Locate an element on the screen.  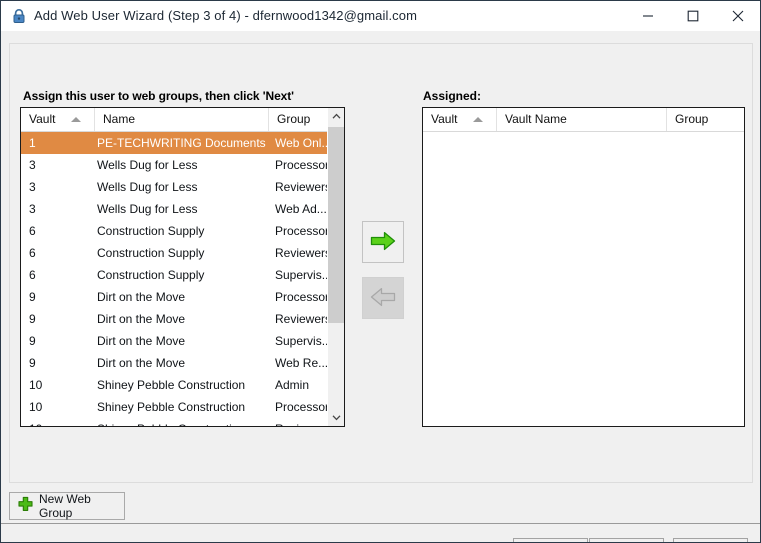
new-web-group-button: New Web Group is located at coordinates (67, 506).